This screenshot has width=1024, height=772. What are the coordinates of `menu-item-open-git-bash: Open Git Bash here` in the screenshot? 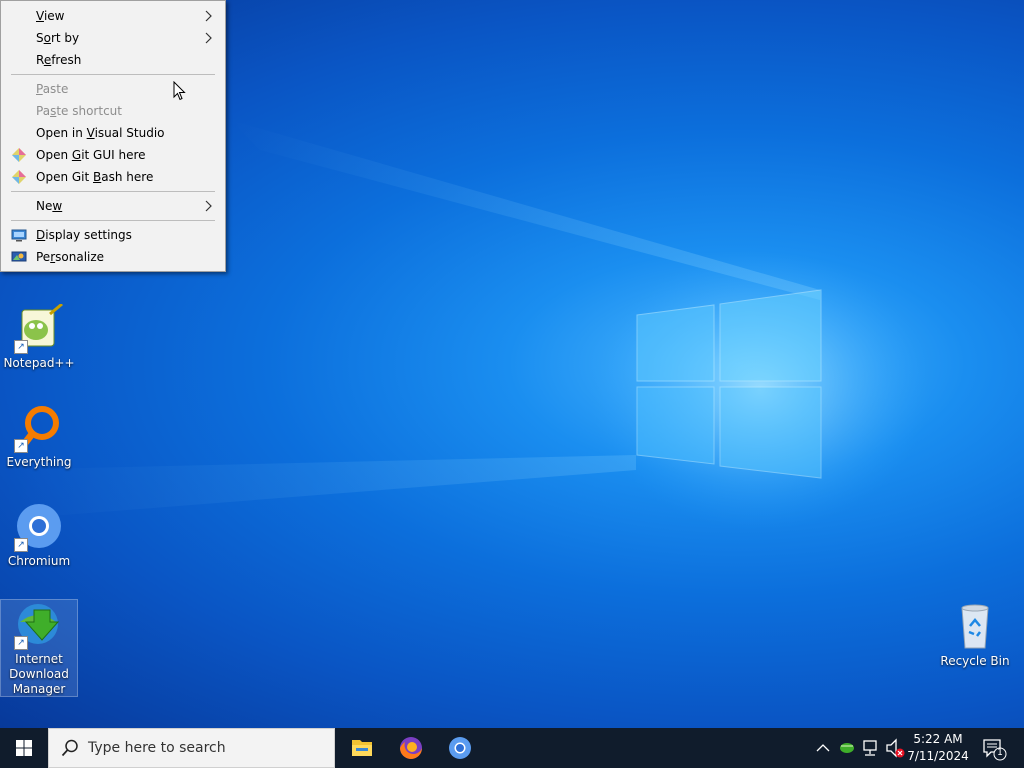 It's located at (113, 177).